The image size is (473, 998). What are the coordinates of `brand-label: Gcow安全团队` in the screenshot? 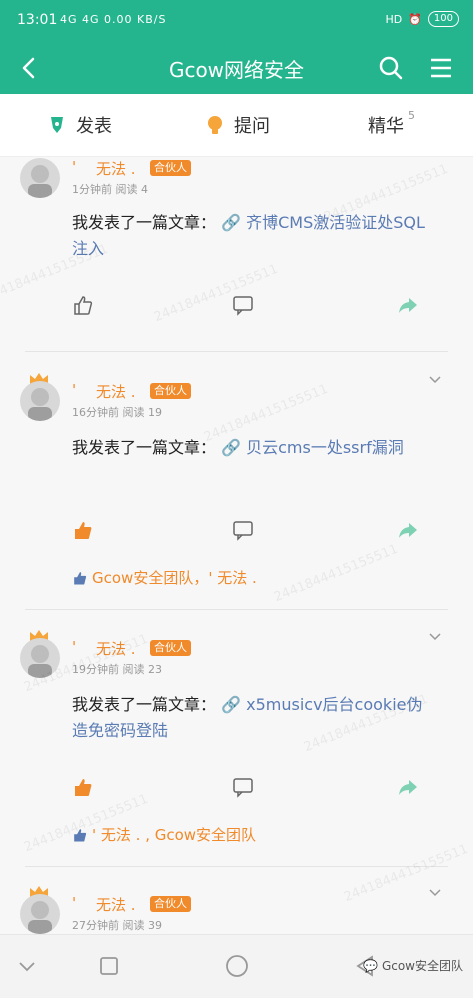 It's located at (422, 966).